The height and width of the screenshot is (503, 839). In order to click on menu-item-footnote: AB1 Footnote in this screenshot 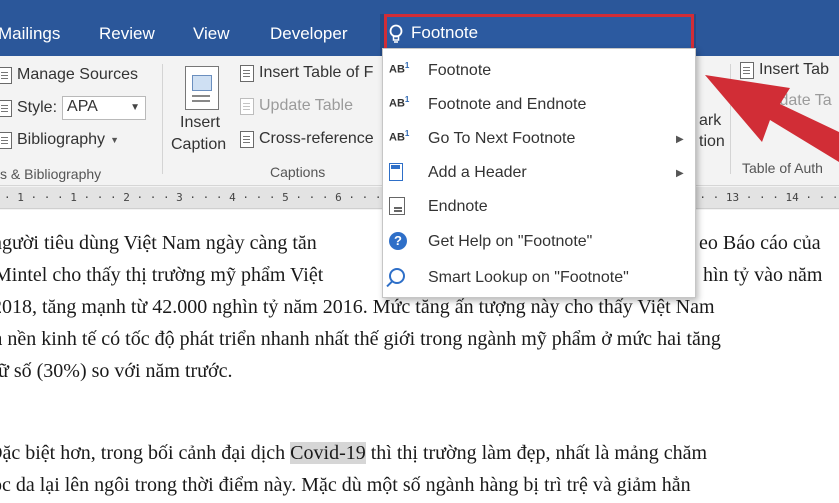, I will do `click(539, 71)`.